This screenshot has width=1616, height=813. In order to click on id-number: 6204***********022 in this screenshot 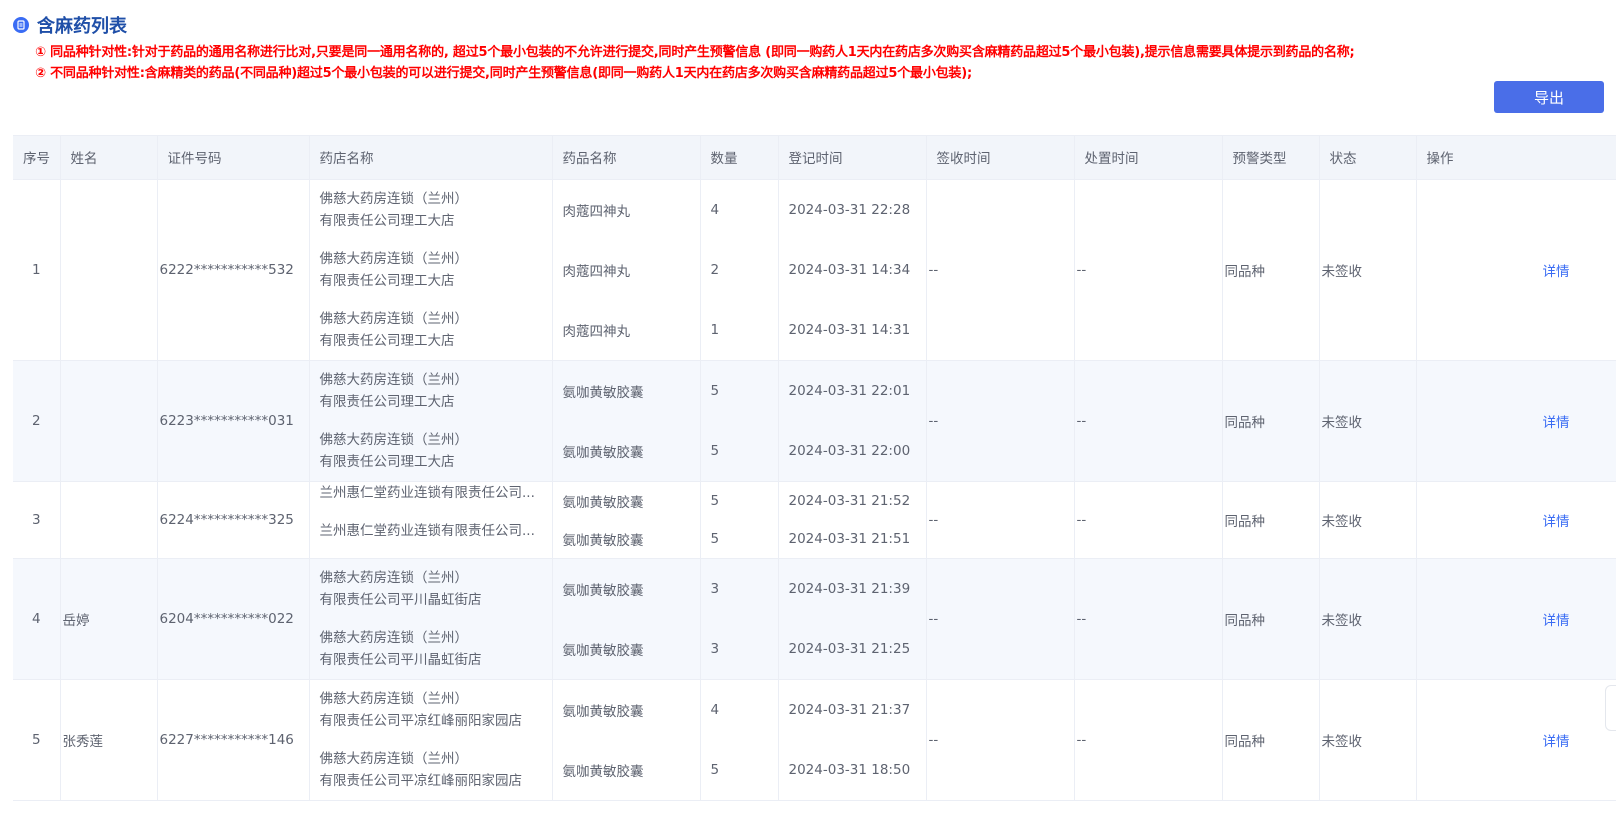, I will do `click(233, 619)`.